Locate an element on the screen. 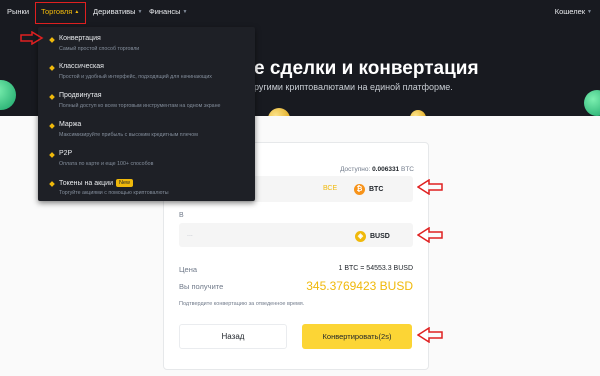 The width and height of the screenshot is (600, 376). available-label: Доступно: is located at coordinates (355, 169).